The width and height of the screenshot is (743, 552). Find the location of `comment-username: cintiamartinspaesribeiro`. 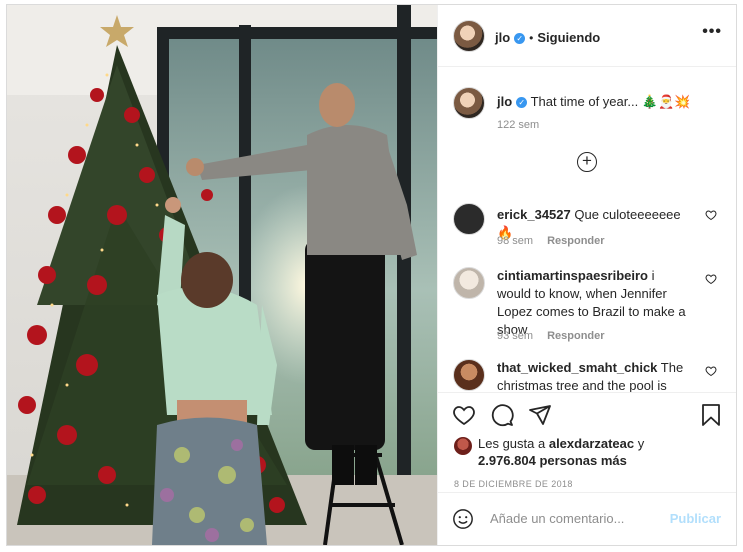

comment-username: cintiamartinspaesribeiro is located at coordinates (572, 275).